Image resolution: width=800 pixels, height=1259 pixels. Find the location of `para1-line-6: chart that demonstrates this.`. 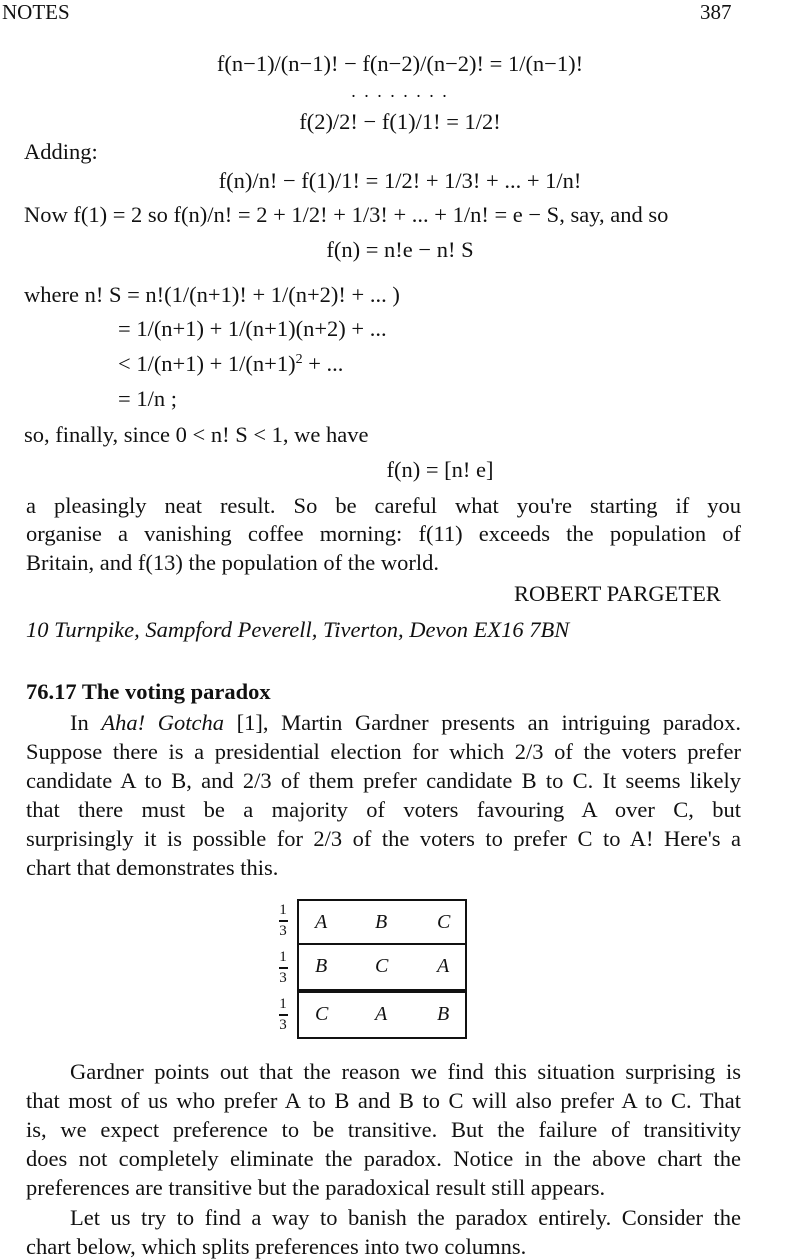

para1-line-6: chart that demonstrates this. is located at coordinates (152, 867).